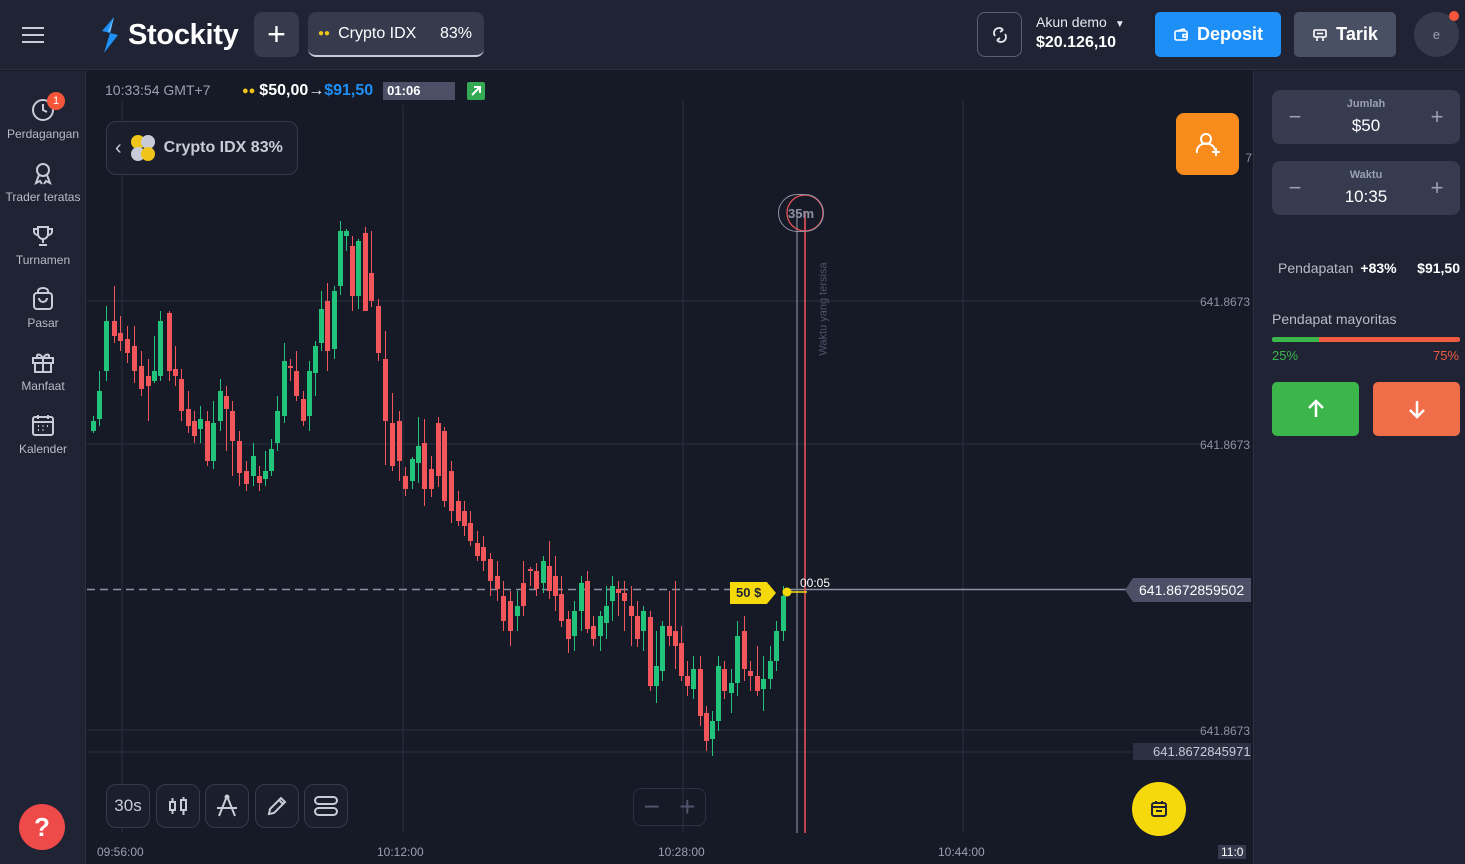  What do you see at coordinates (1207, 144) in the screenshot?
I see `invite-friend-button` at bounding box center [1207, 144].